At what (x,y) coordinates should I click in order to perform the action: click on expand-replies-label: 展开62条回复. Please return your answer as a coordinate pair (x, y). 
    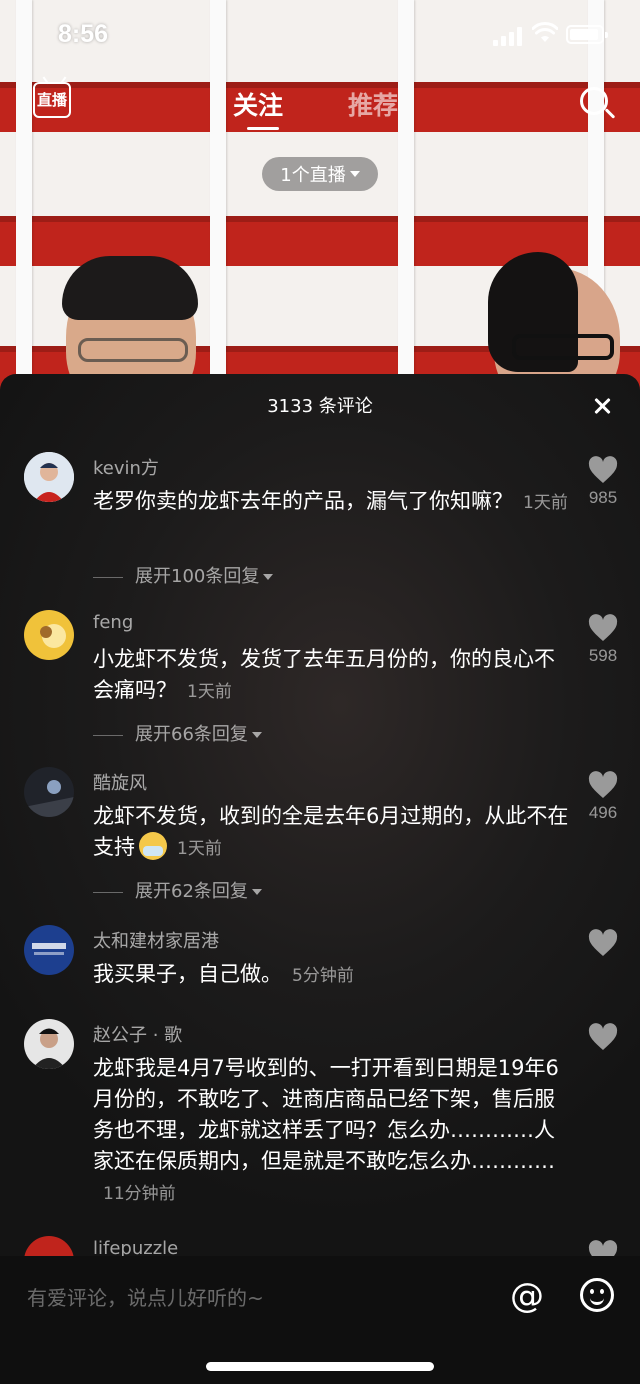
    Looking at the image, I should click on (191, 891).